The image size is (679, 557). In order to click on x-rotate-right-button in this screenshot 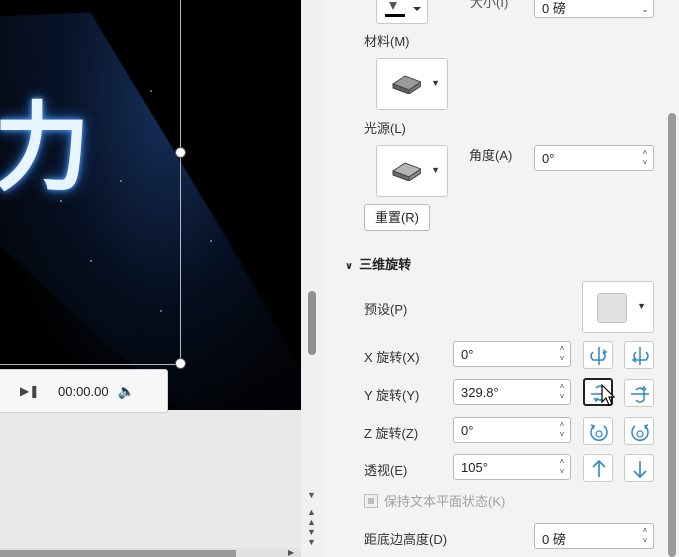, I will do `click(639, 355)`.